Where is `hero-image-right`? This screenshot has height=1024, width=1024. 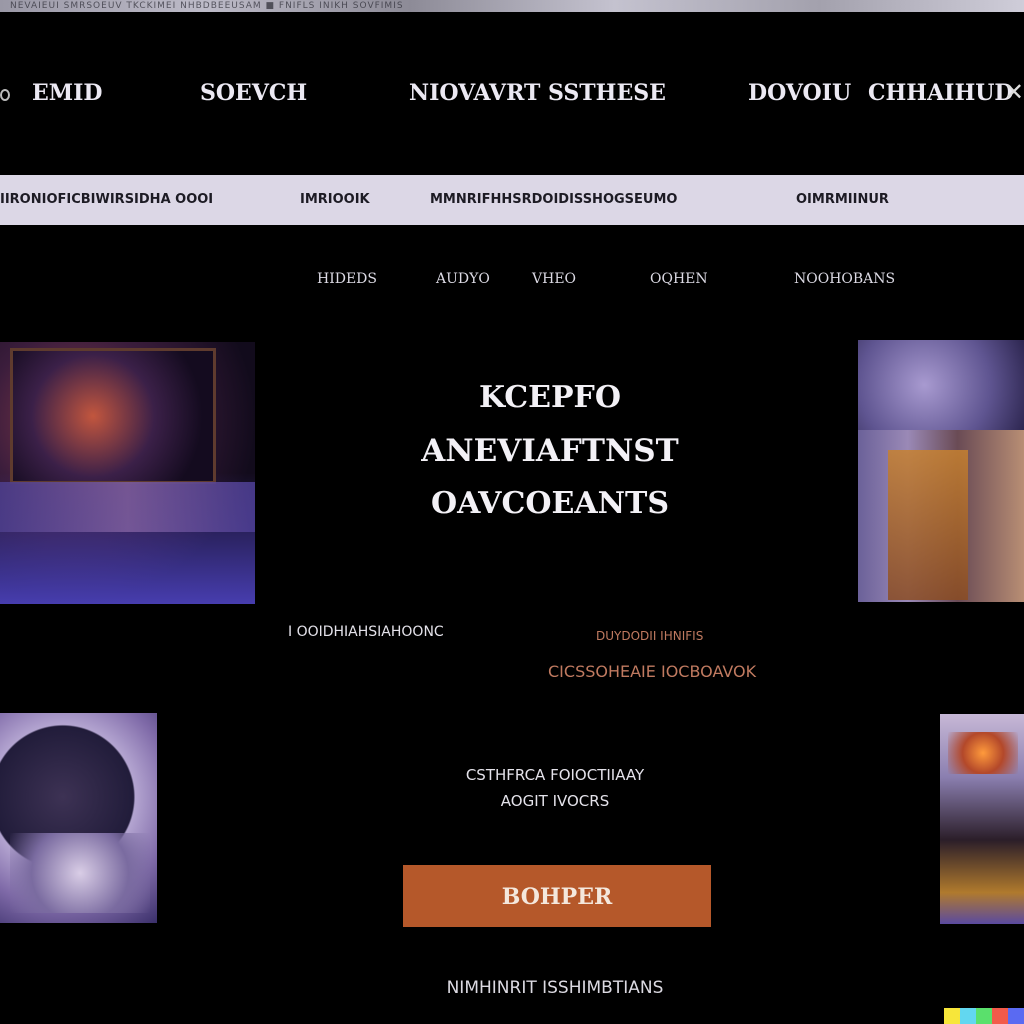 hero-image-right is located at coordinates (941, 471).